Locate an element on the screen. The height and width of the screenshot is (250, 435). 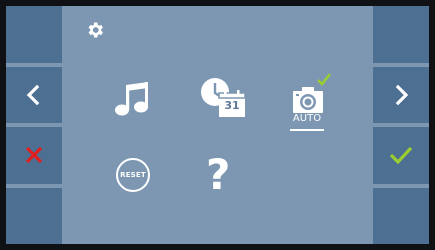
calendar-day: 31 is located at coordinates (232, 105).